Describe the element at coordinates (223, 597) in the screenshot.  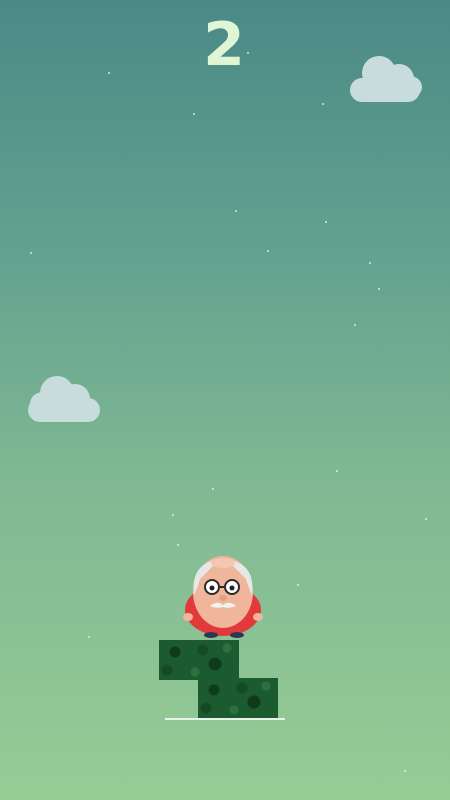
I see `old-man-character-icon` at that location.